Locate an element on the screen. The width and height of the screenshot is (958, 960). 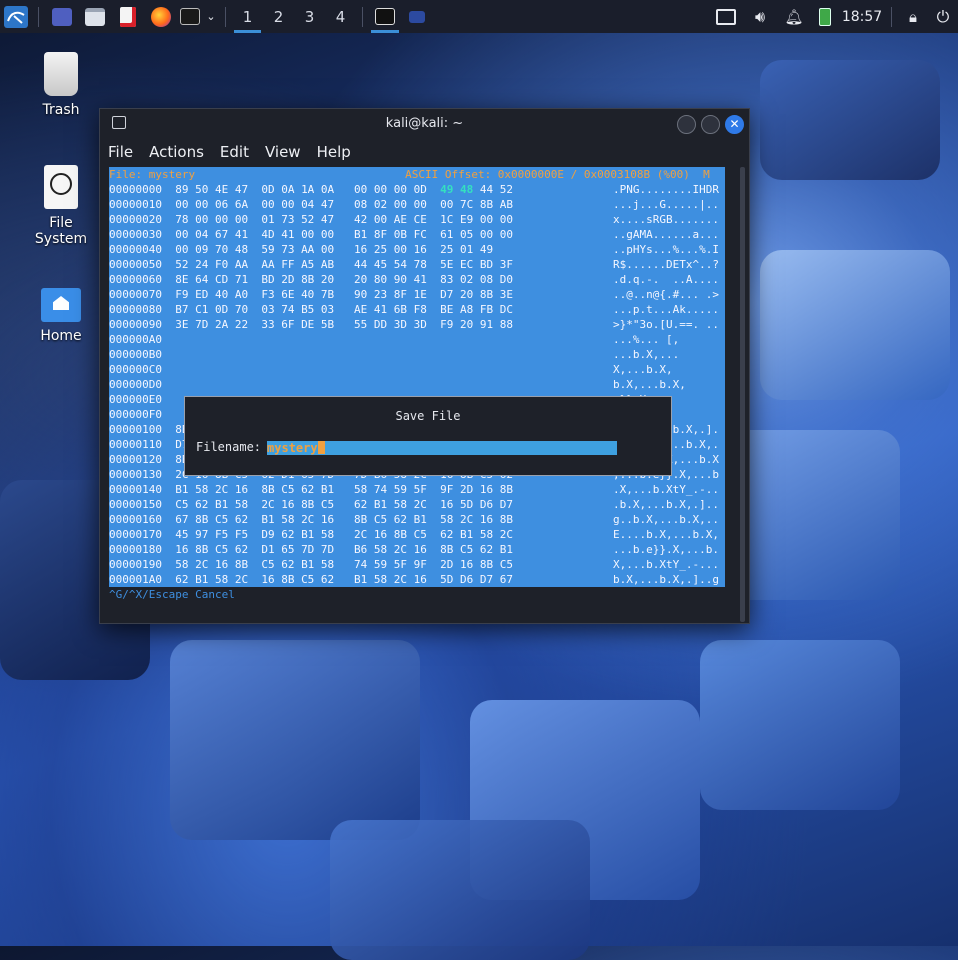
minimize-button is located at coordinates (686, 124).